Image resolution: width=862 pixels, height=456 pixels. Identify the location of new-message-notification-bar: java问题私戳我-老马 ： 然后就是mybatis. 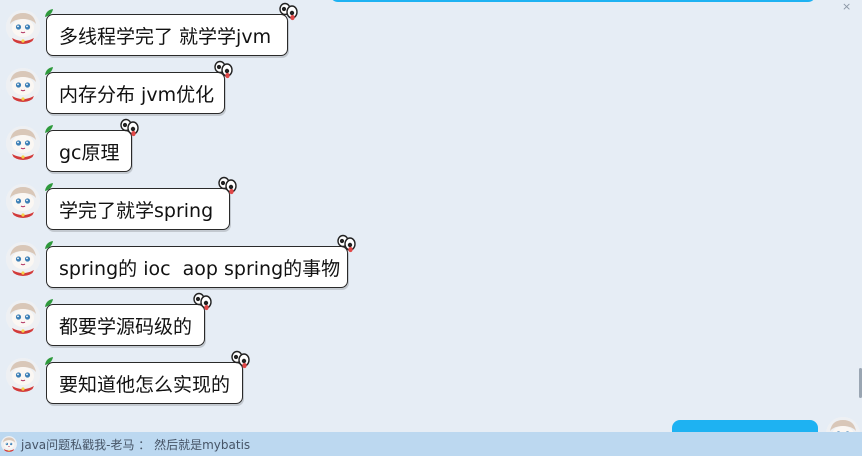
(431, 444).